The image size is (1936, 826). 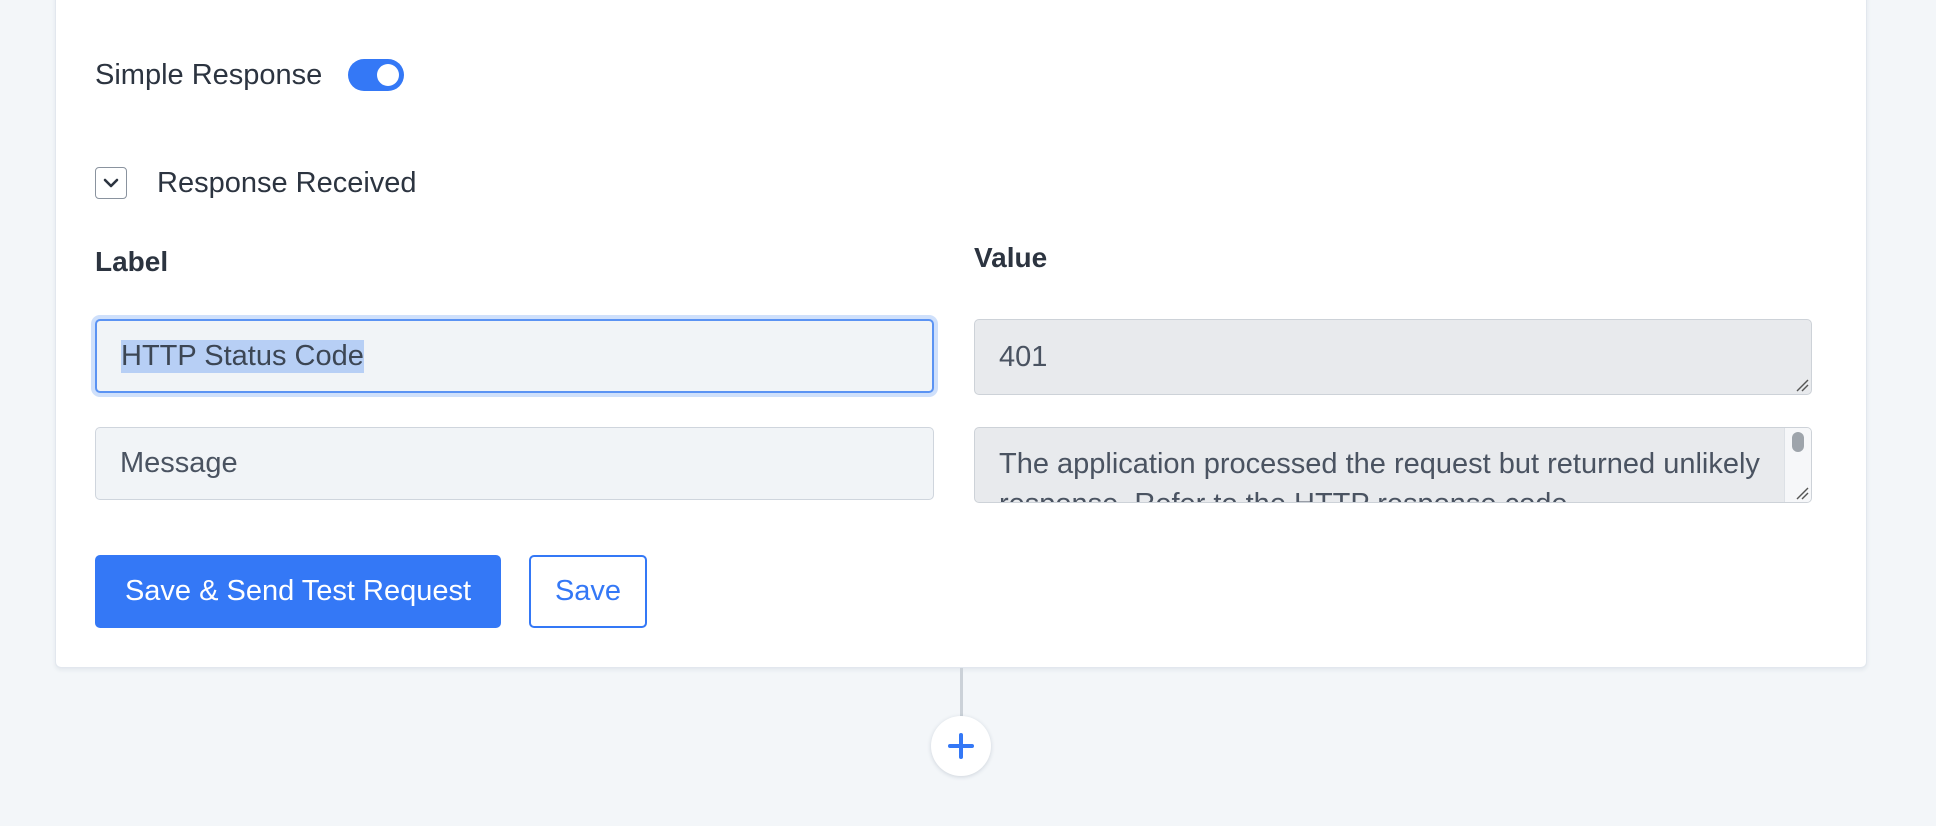 I want to click on value-column-header: Value, so click(x=1011, y=257).